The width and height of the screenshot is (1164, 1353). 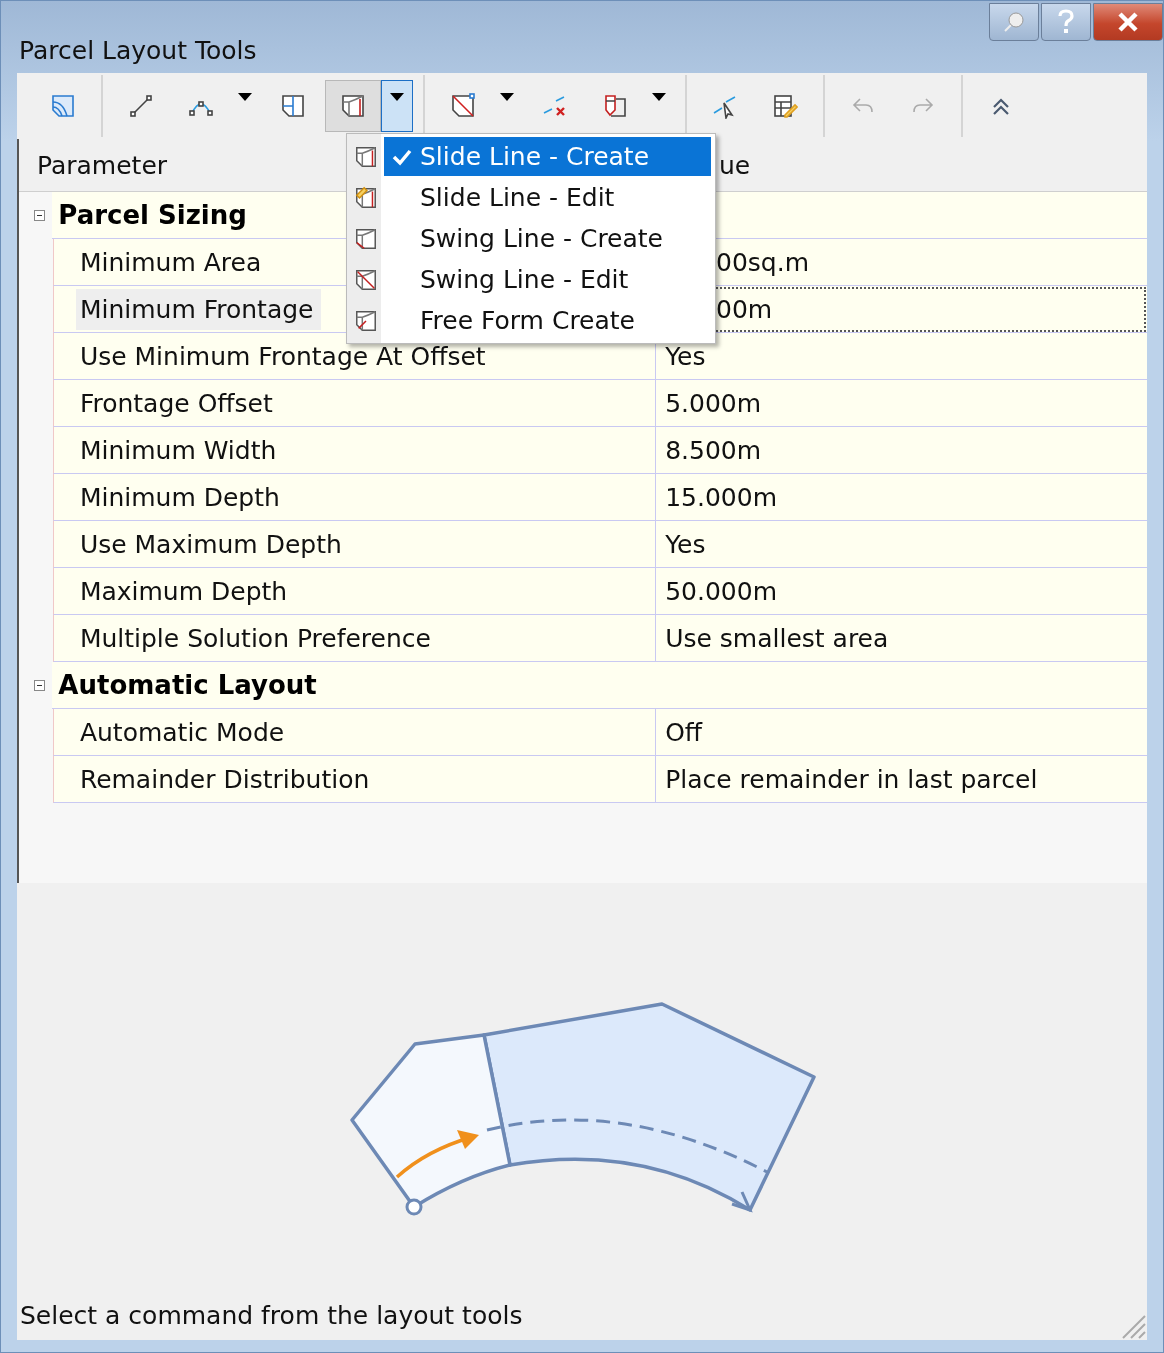 I want to click on column-header: ue, so click(x=735, y=165).